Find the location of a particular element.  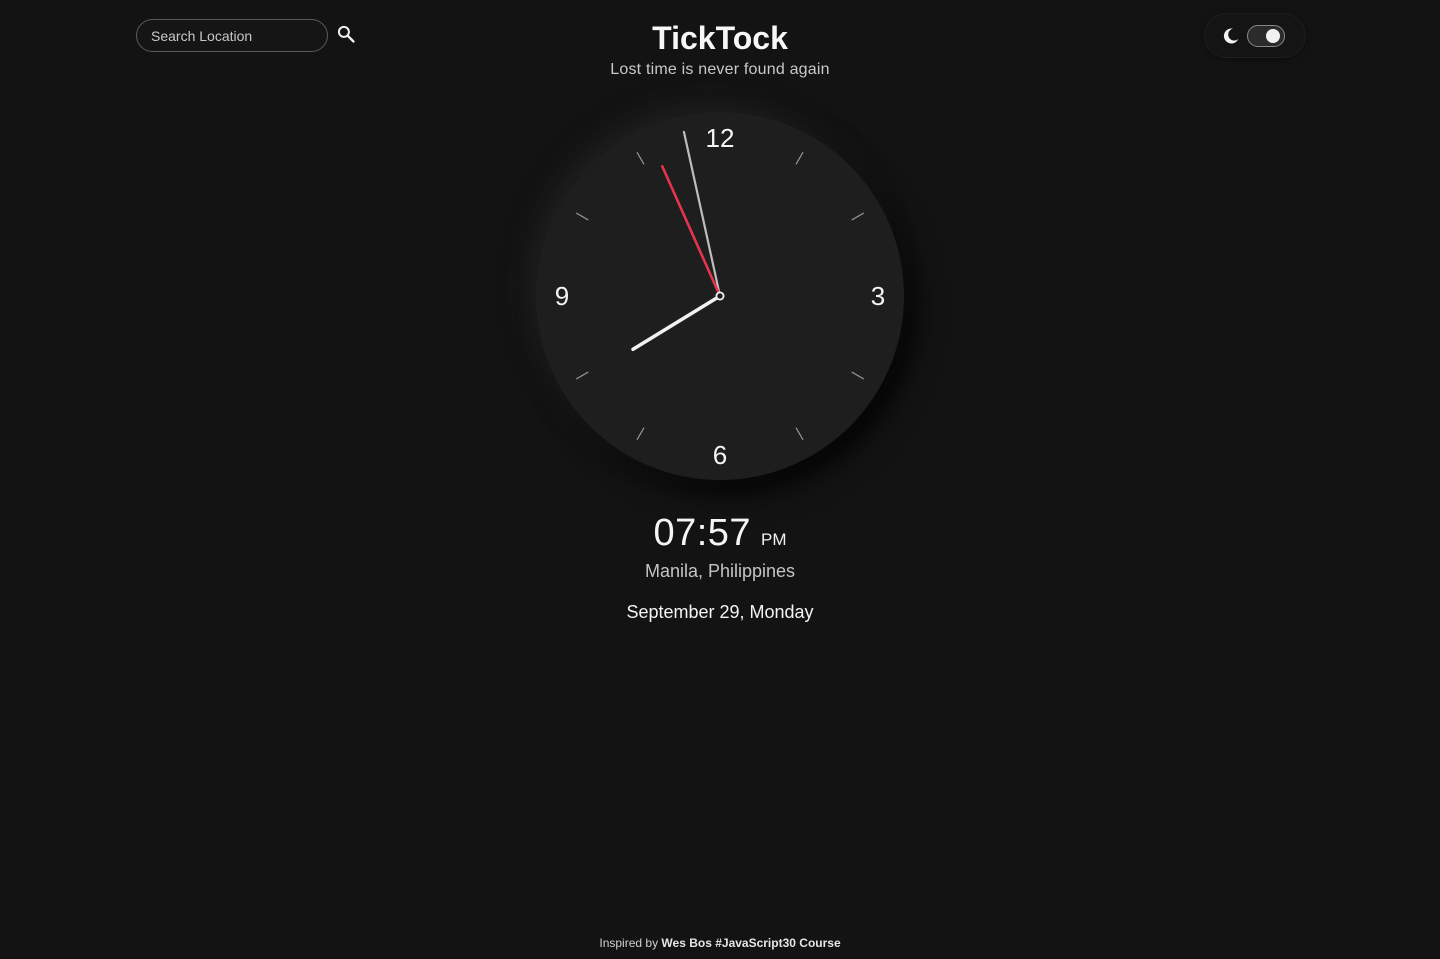

numeral-6: 6 is located at coordinates (720, 455).